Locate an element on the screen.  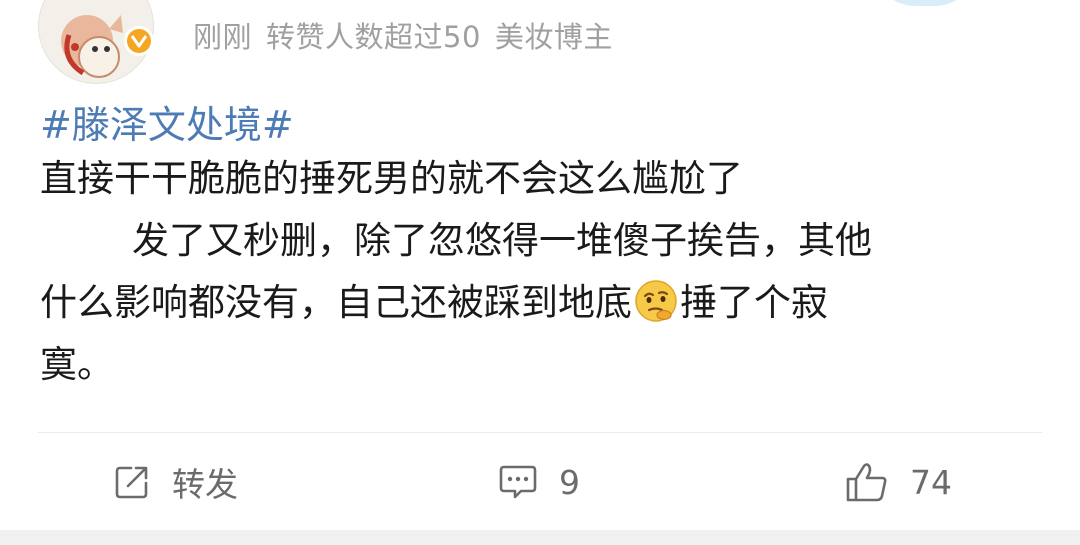
author-avatar-container is located at coordinates (96, 42).